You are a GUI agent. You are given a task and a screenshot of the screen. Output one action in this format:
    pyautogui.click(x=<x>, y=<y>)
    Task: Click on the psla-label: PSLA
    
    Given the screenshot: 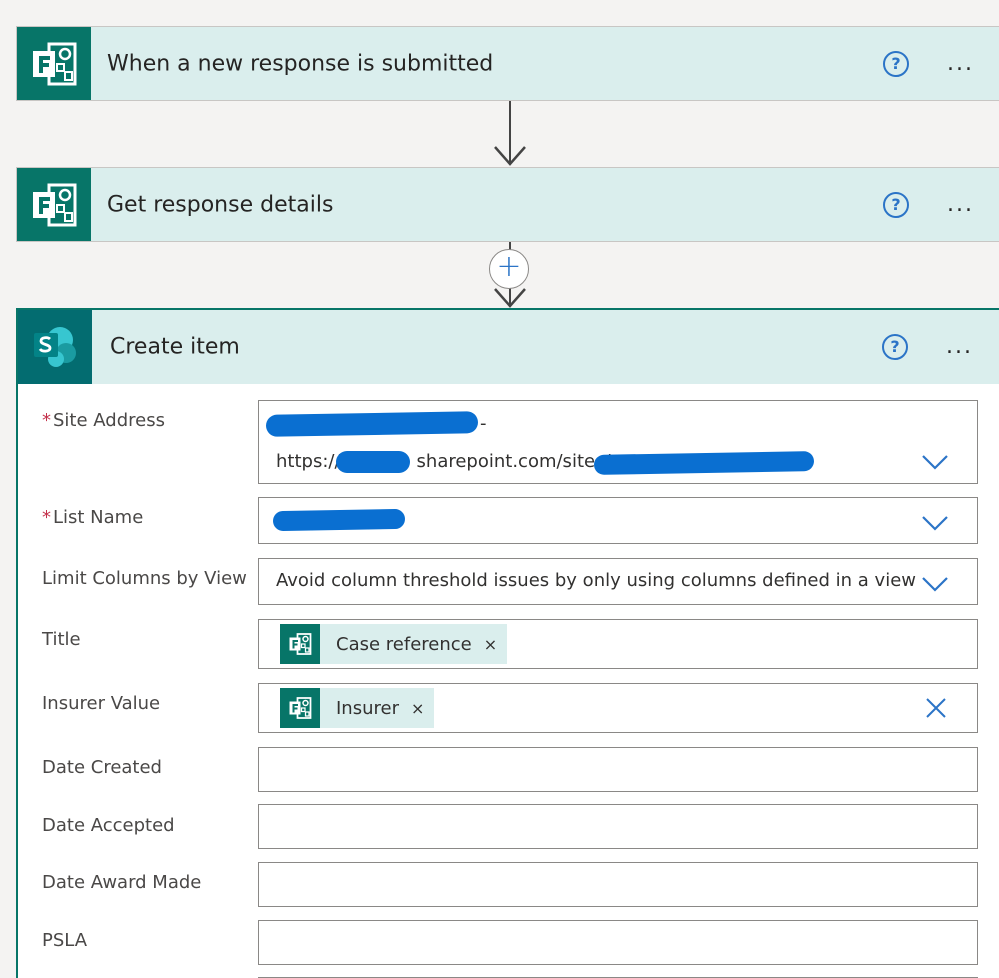 What is the action you would take?
    pyautogui.click(x=65, y=940)
    